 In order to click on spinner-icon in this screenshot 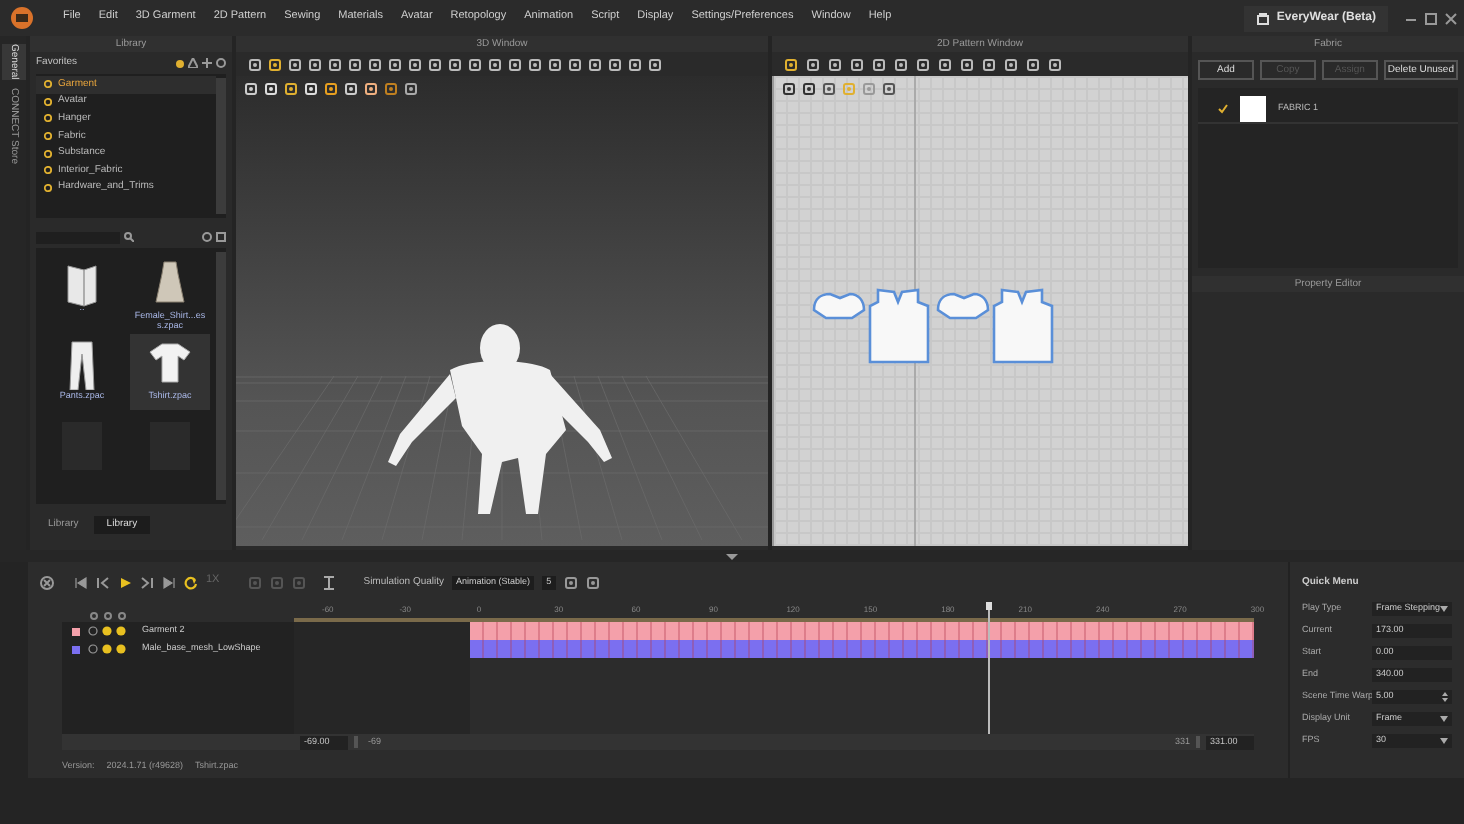, I will do `click(1445, 697)`.